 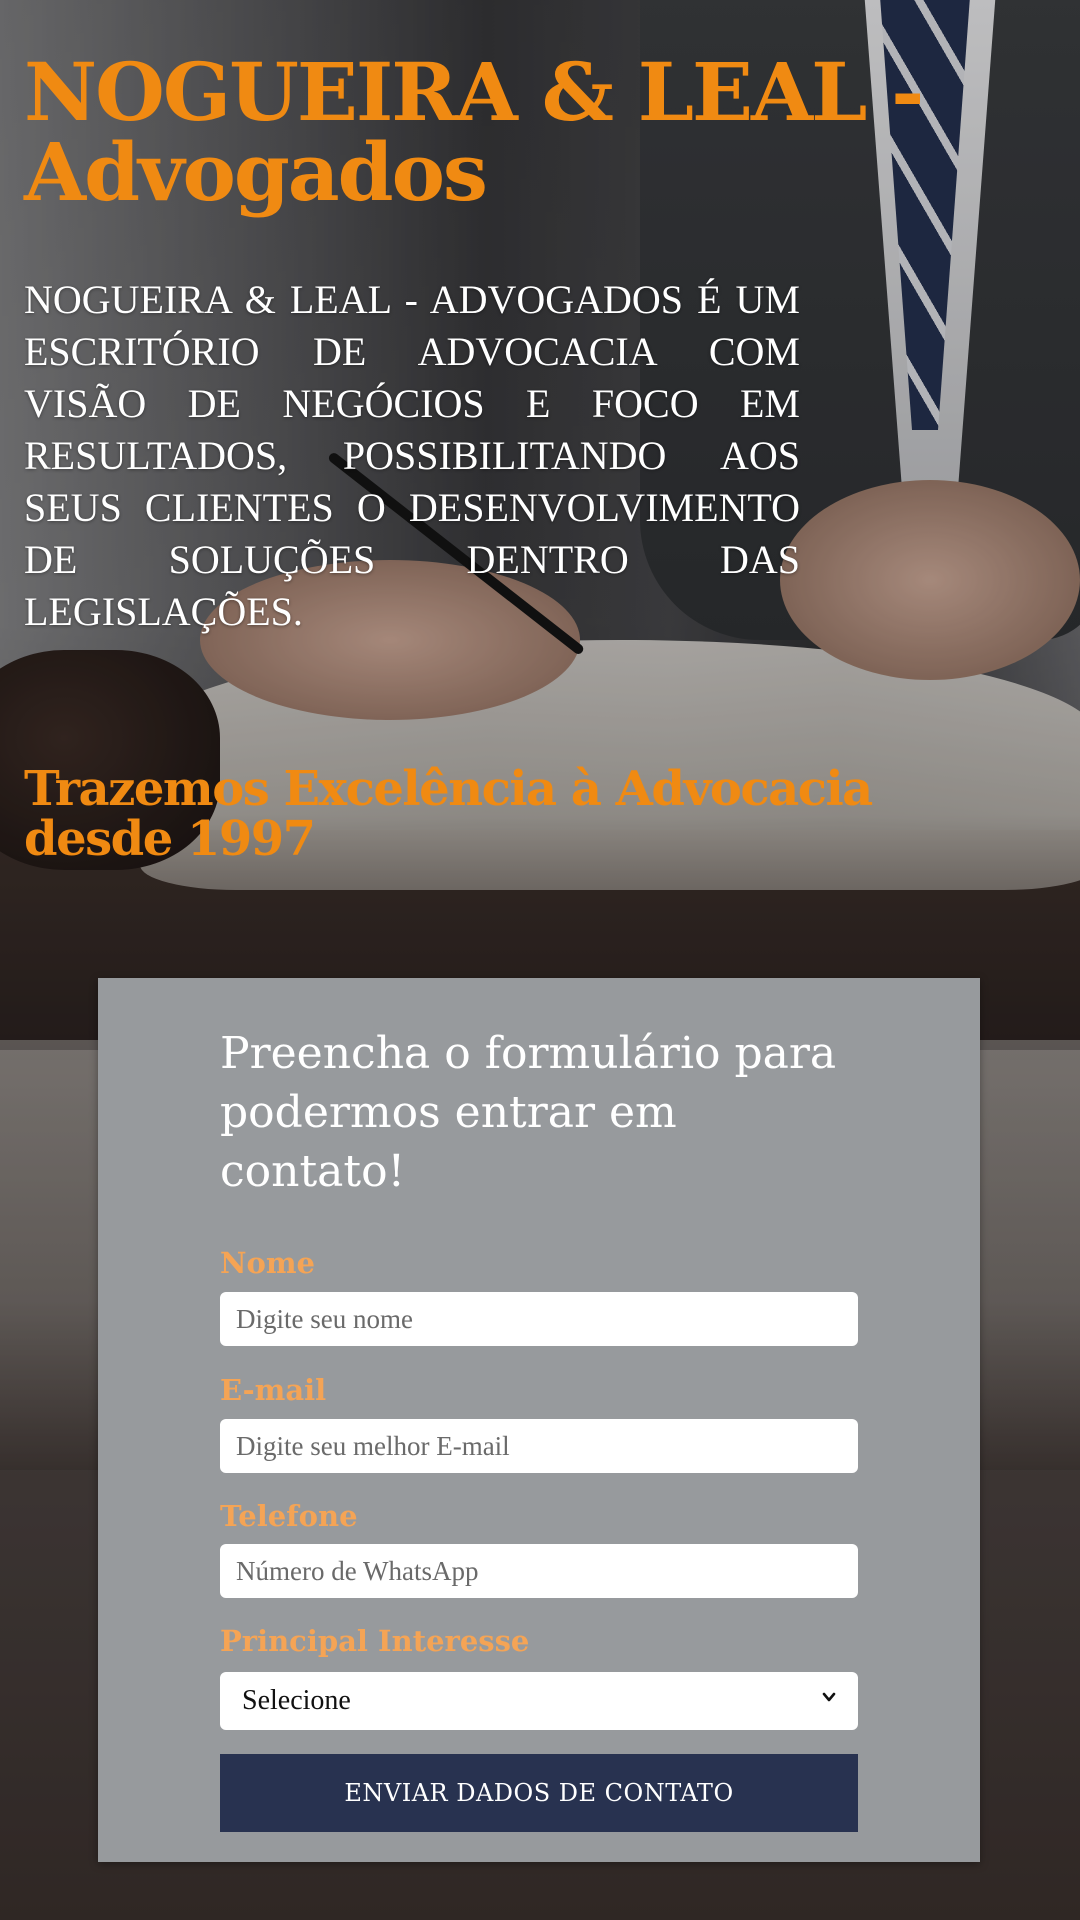 I want to click on phone-label: Telefone, so click(x=289, y=1516).